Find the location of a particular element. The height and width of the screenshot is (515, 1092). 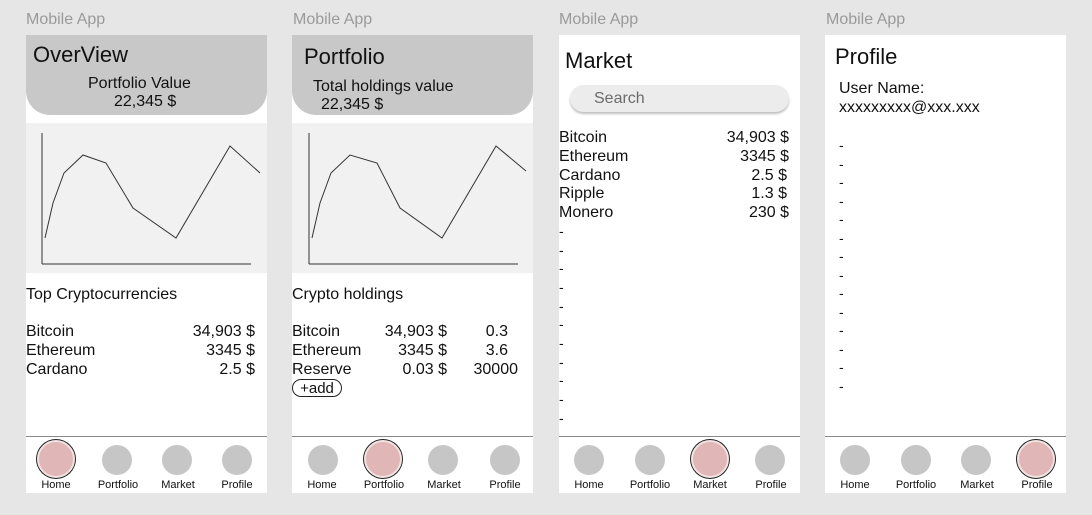

table-row: Bitcoin 34,903 $ 0.3 is located at coordinates (412, 331).